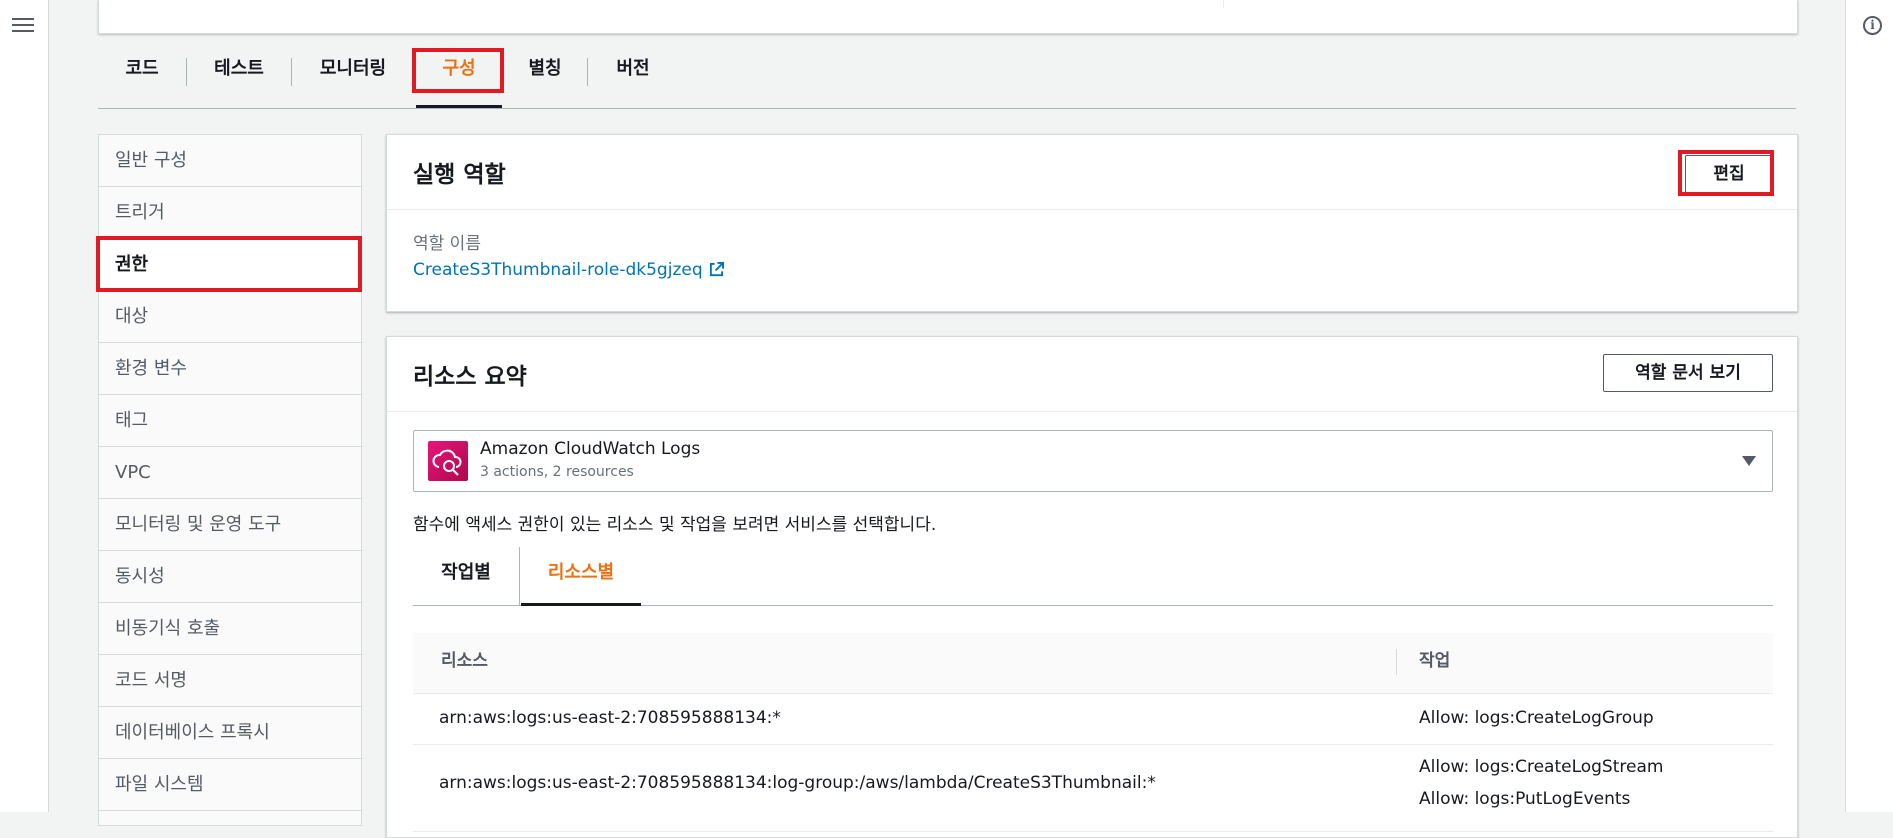  Describe the element at coordinates (716, 269) in the screenshot. I see `external-link-icon` at that location.